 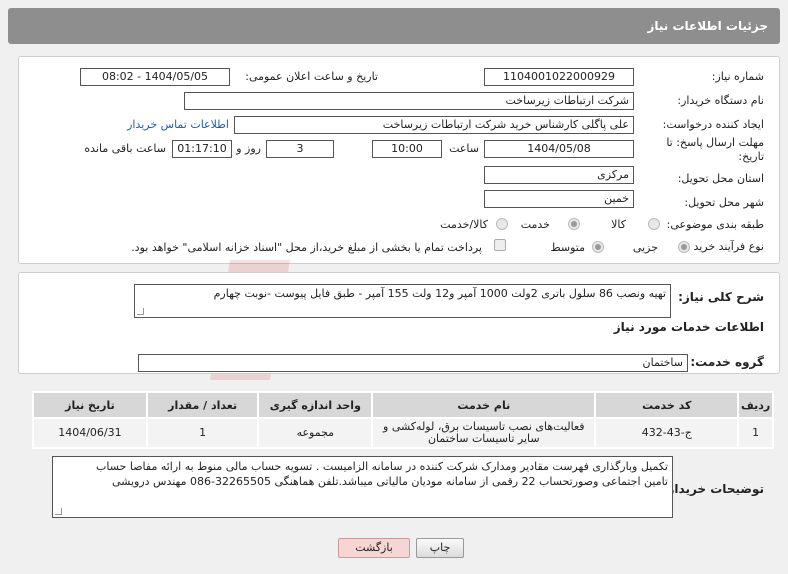 What do you see at coordinates (409, 101) in the screenshot?
I see `buyer-org-field: شرکت ارتباطات زیرساخت` at bounding box center [409, 101].